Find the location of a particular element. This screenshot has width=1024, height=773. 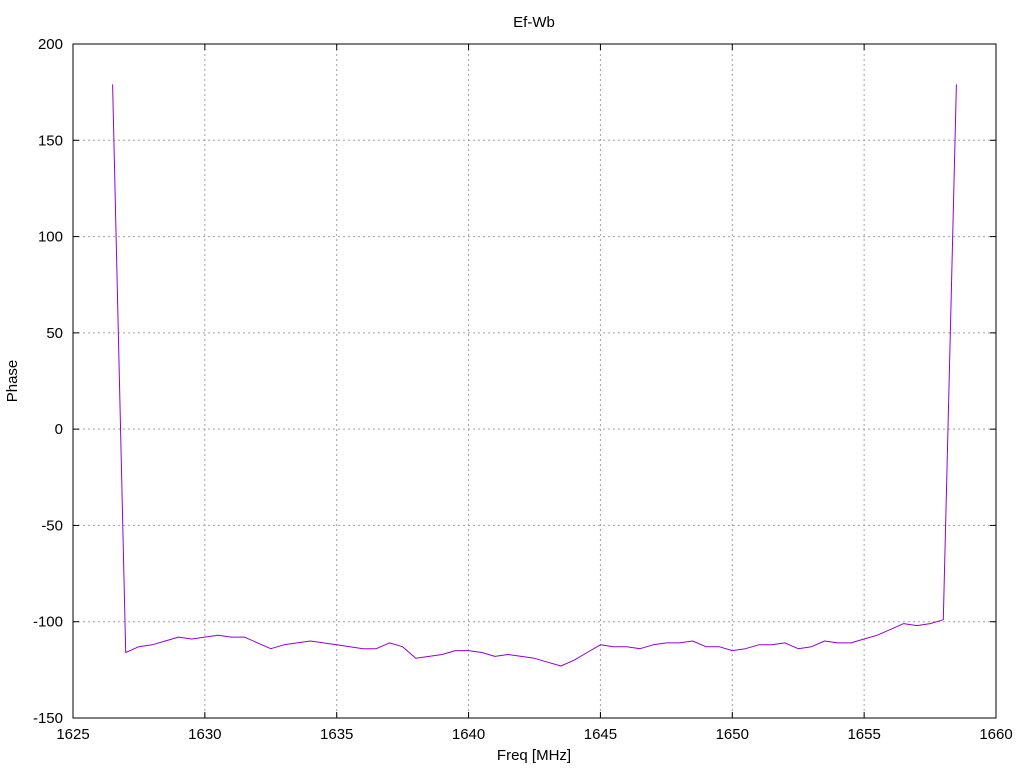

y-tick-label: 200 is located at coordinates (50, 44).